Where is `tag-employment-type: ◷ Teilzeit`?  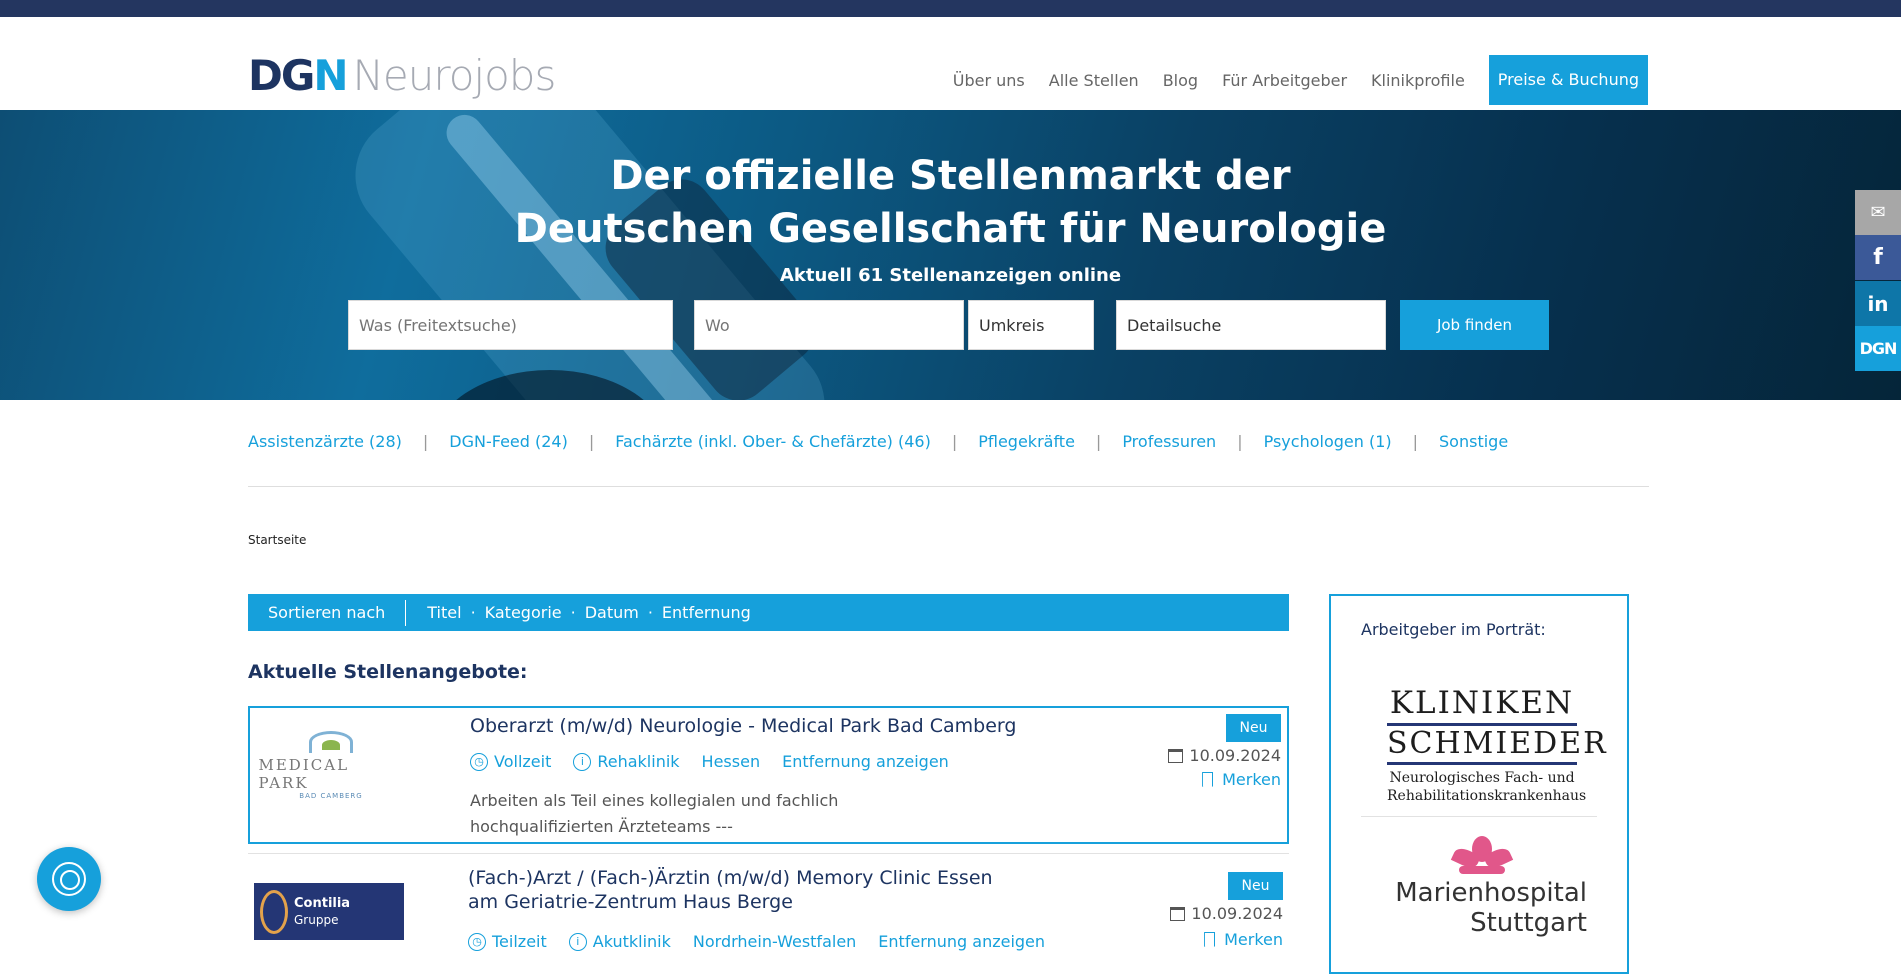 tag-employment-type: ◷ Teilzeit is located at coordinates (507, 941).